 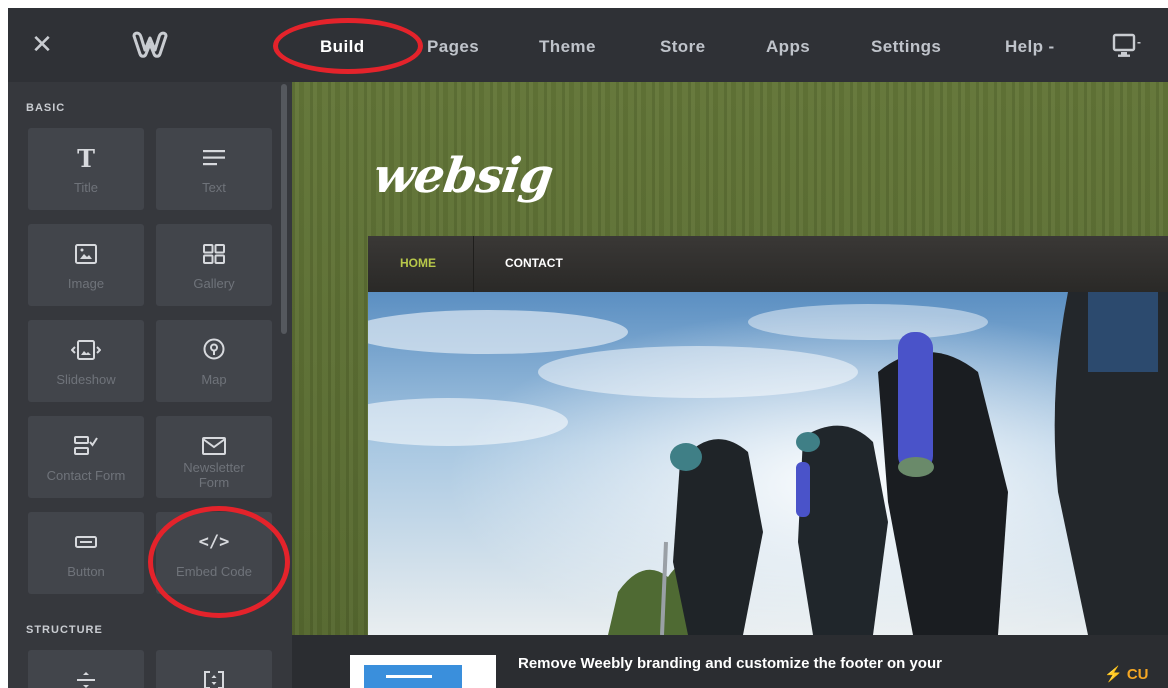 What do you see at coordinates (86, 677) in the screenshot?
I see `divider-icon` at bounding box center [86, 677].